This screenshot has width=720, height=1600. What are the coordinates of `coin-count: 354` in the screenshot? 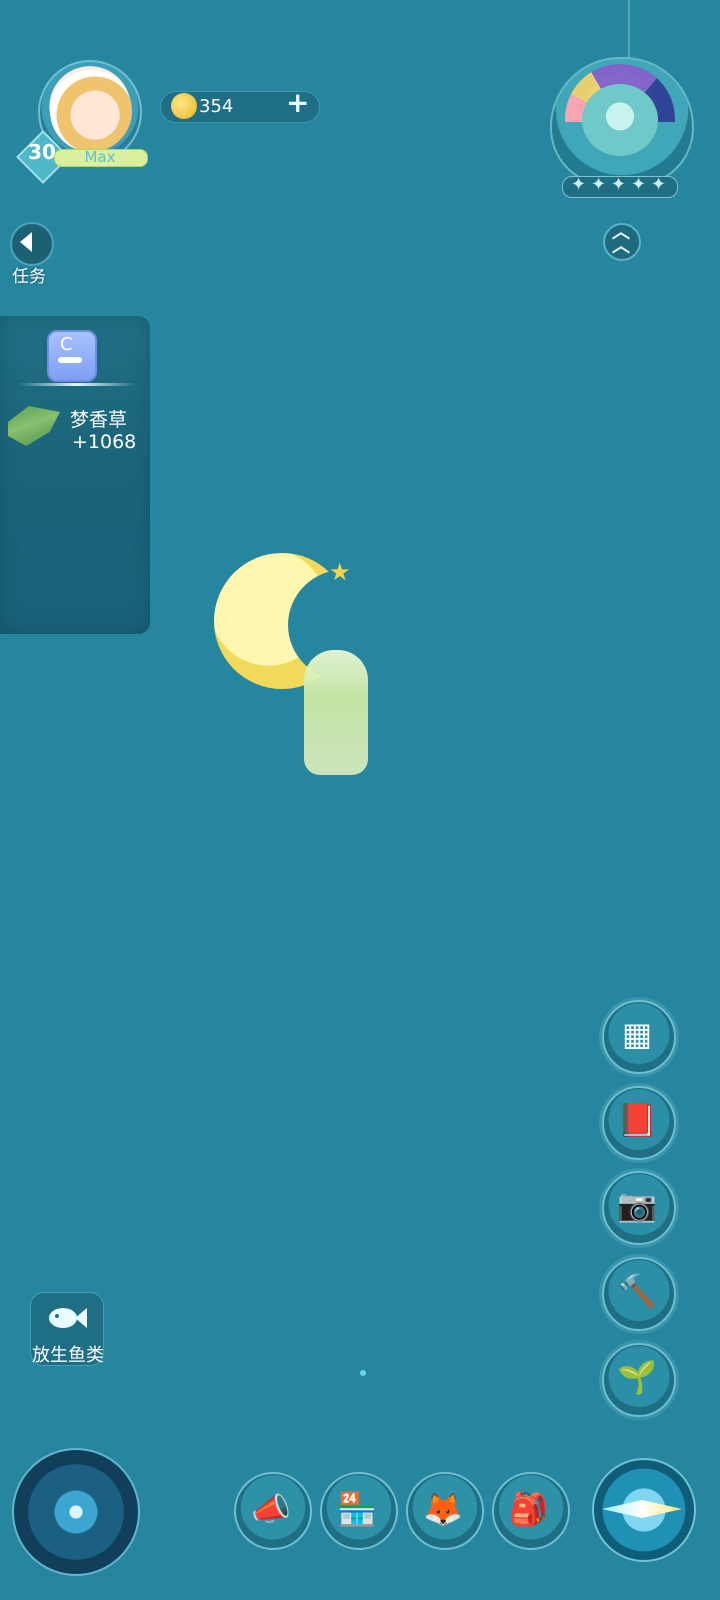 It's located at (216, 106).